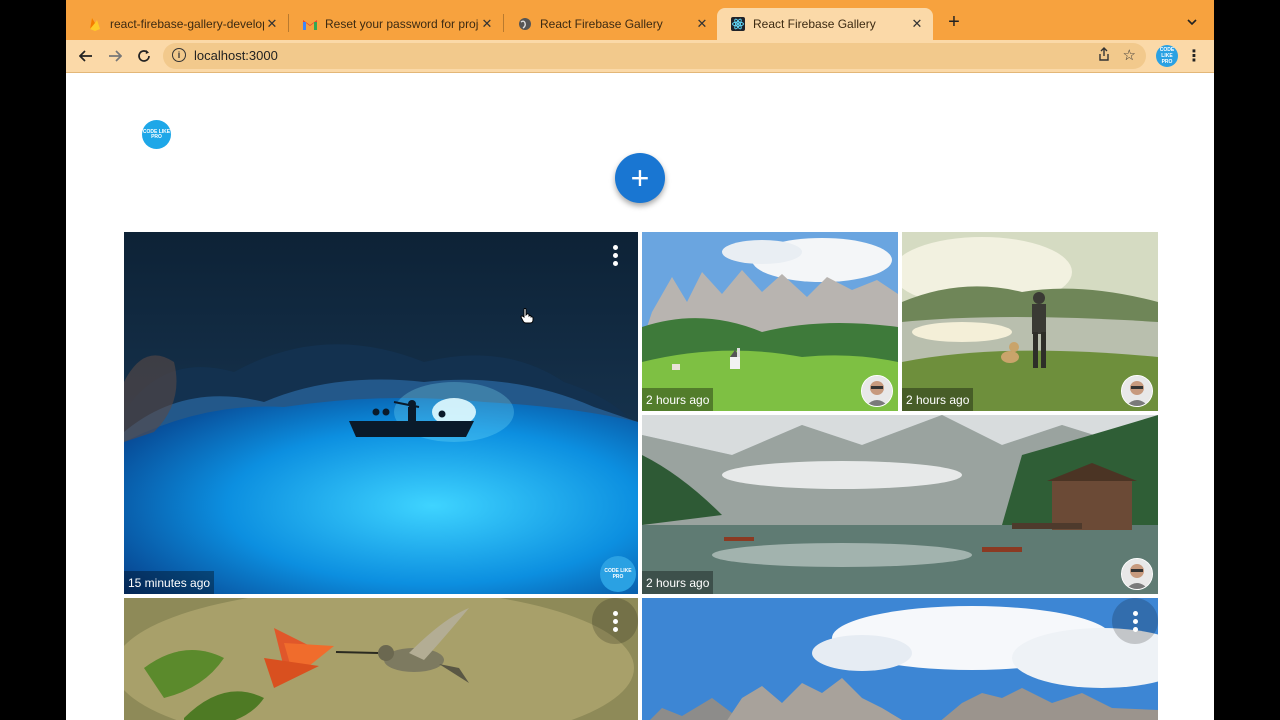 The image size is (1280, 720). Describe the element at coordinates (1167, 56) in the screenshot. I see `profile-avatar: CODE LIKE PRO` at that location.